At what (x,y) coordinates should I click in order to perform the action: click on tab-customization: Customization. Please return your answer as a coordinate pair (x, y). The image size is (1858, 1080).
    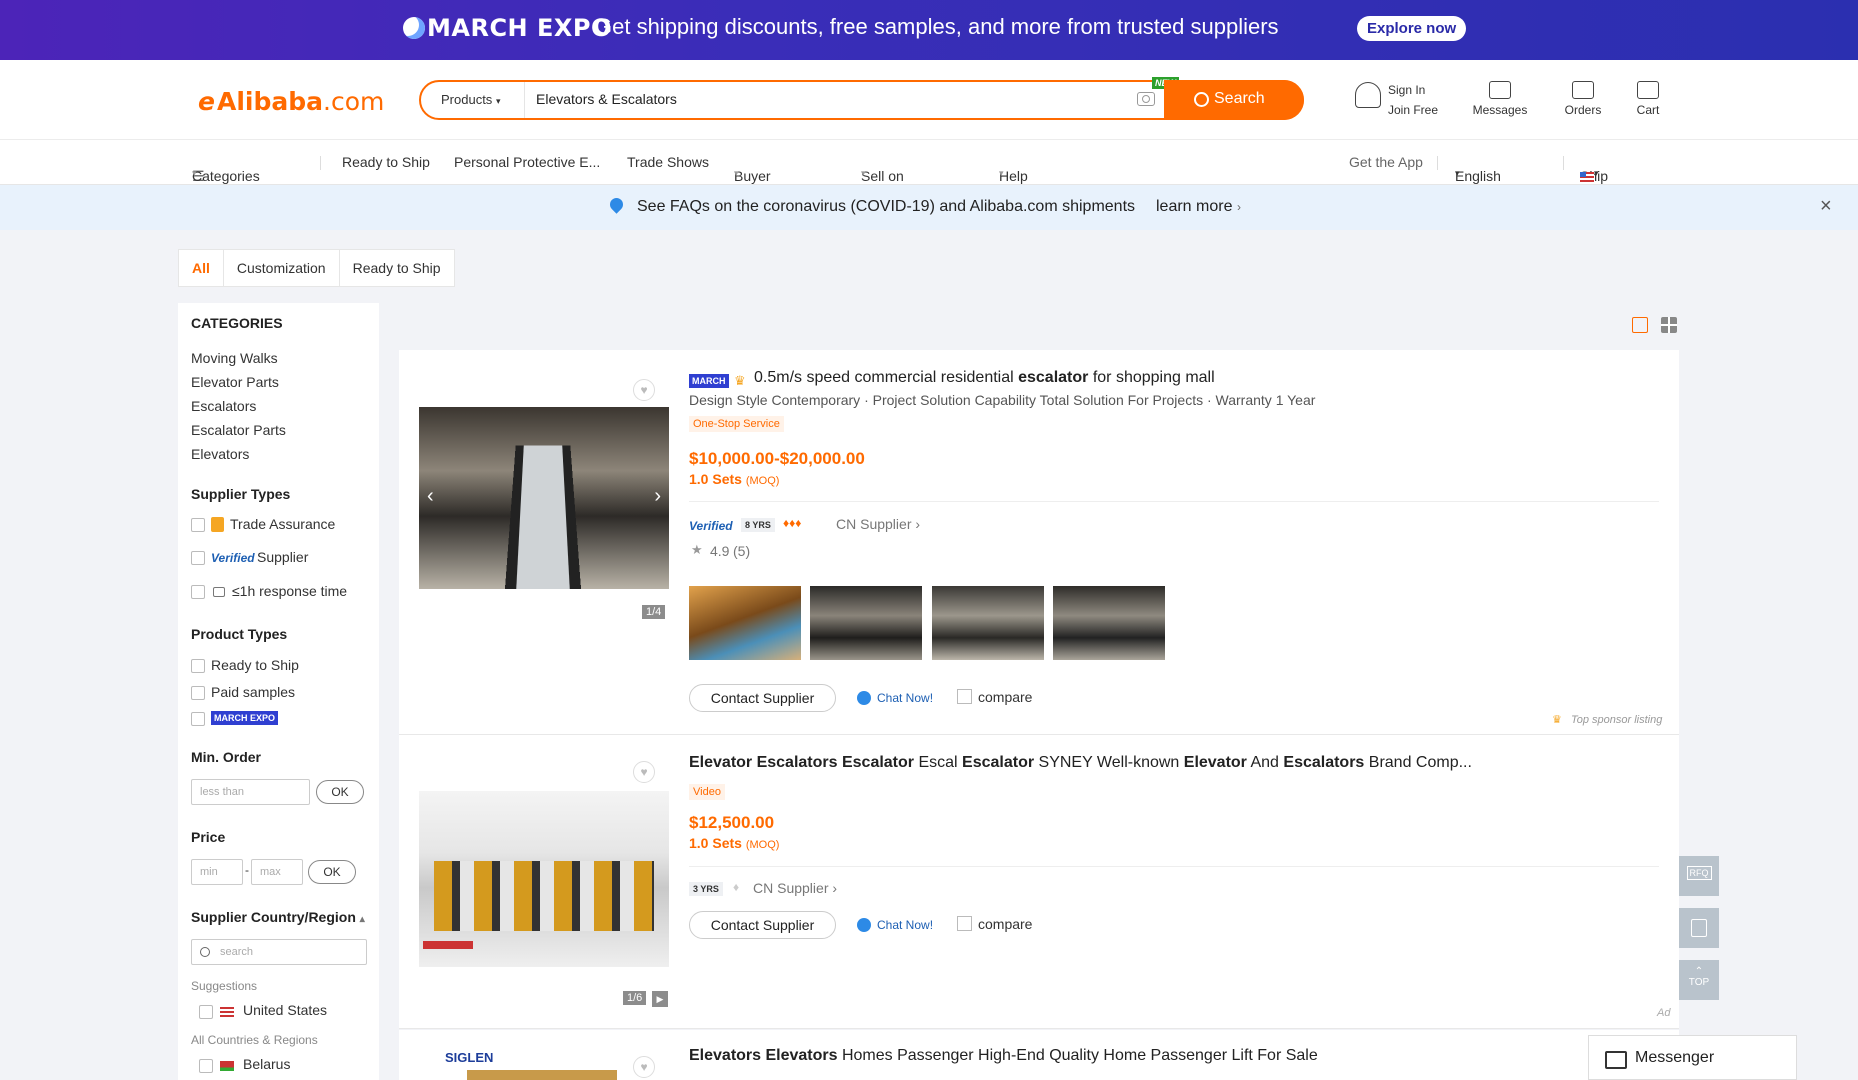
    Looking at the image, I should click on (282, 268).